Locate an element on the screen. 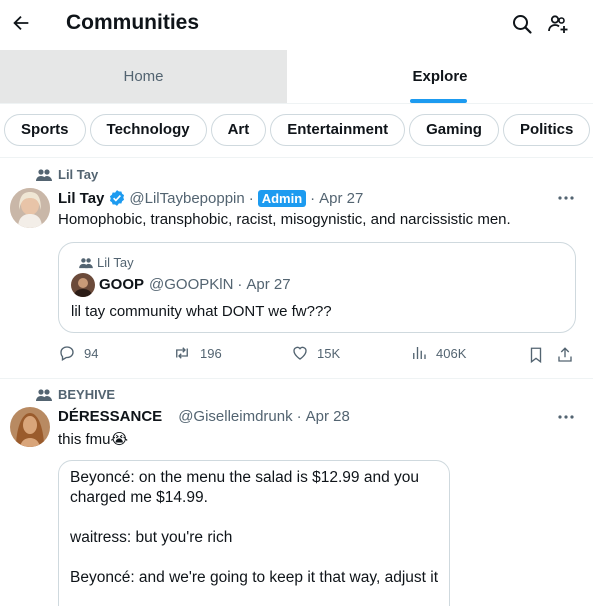  heart-icon is located at coordinates (300, 353).